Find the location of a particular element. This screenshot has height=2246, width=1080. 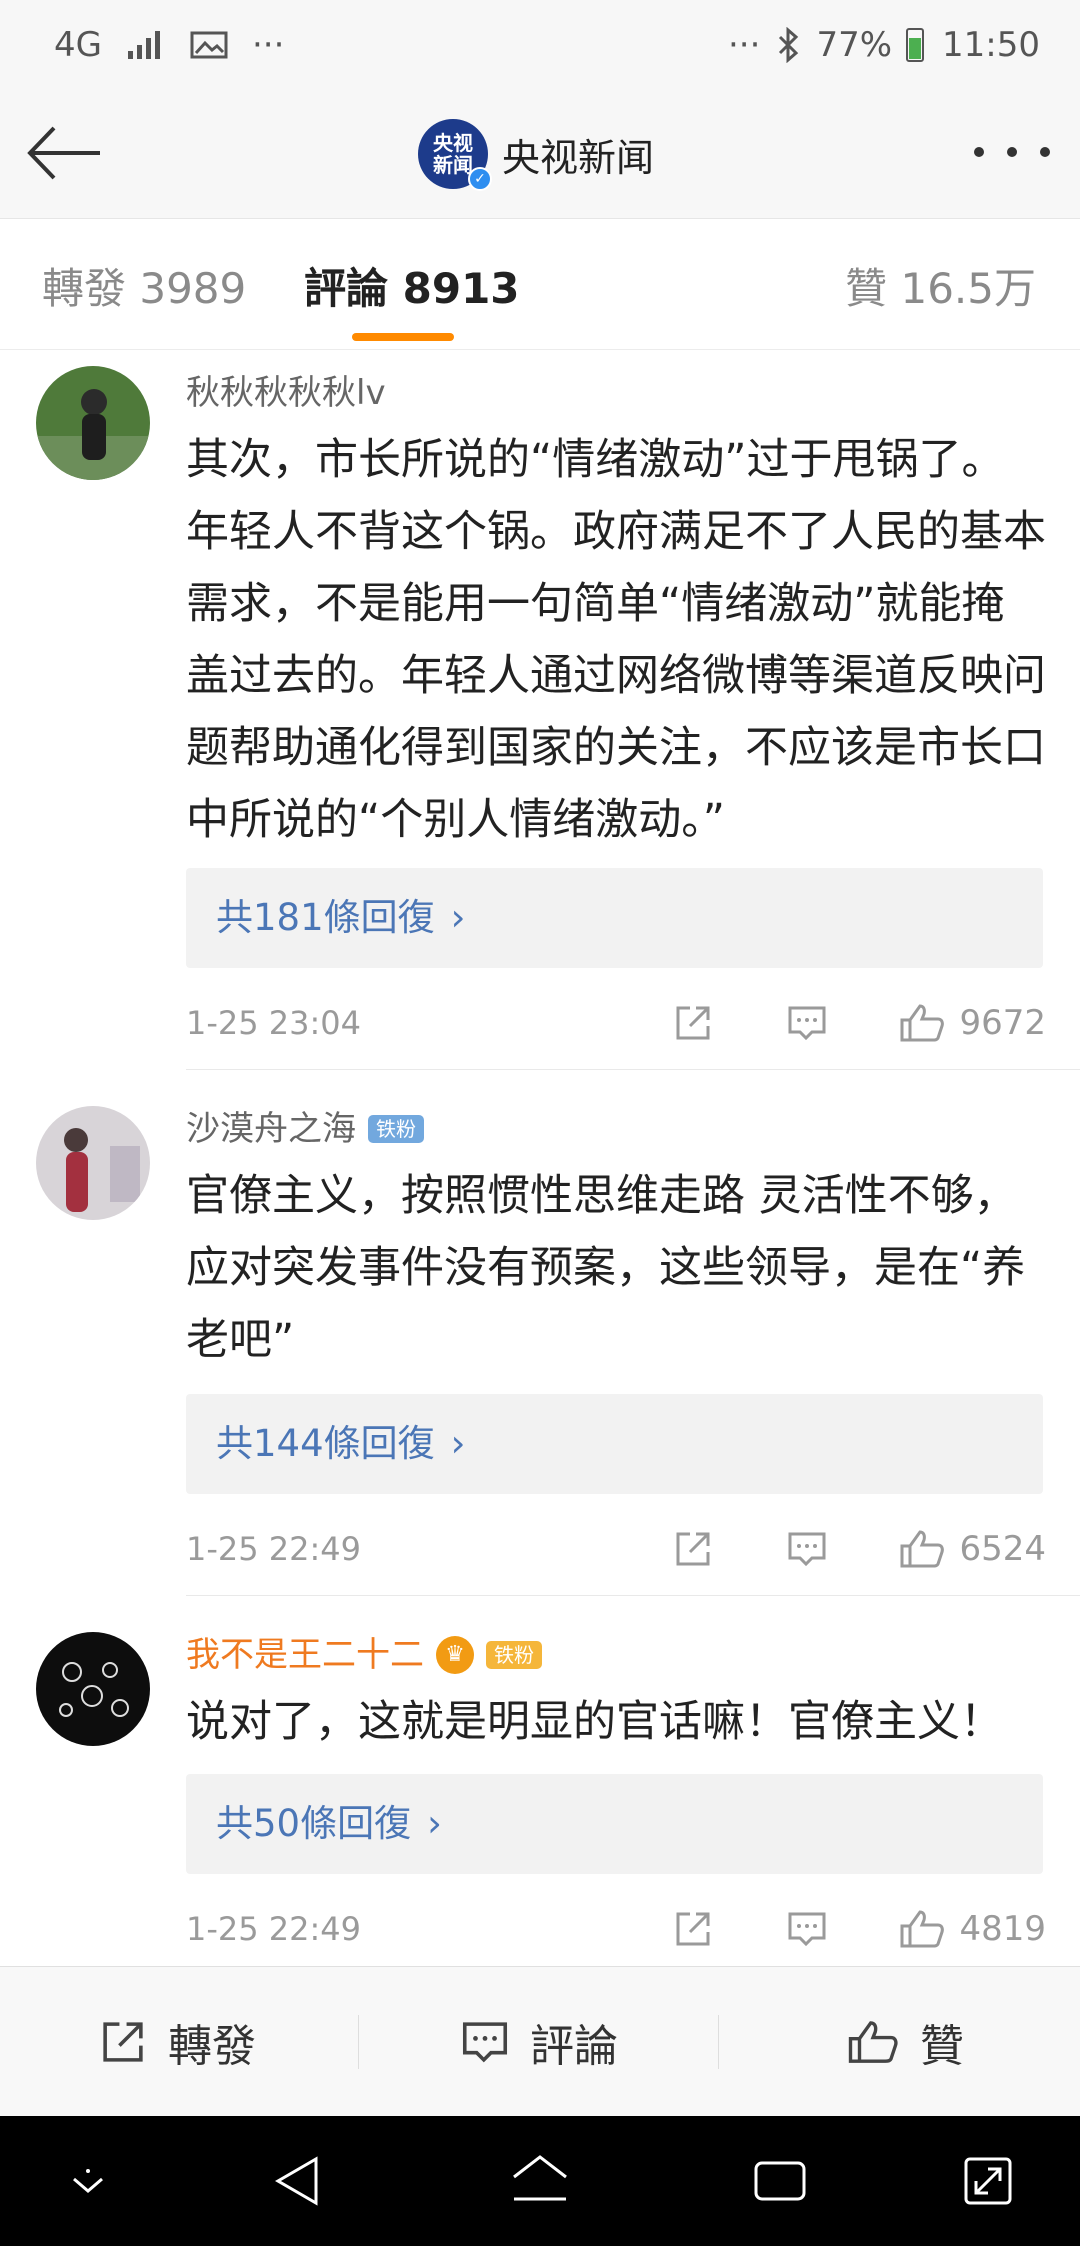

status-right: ··· 77% 11:50 is located at coordinates (884, 45).